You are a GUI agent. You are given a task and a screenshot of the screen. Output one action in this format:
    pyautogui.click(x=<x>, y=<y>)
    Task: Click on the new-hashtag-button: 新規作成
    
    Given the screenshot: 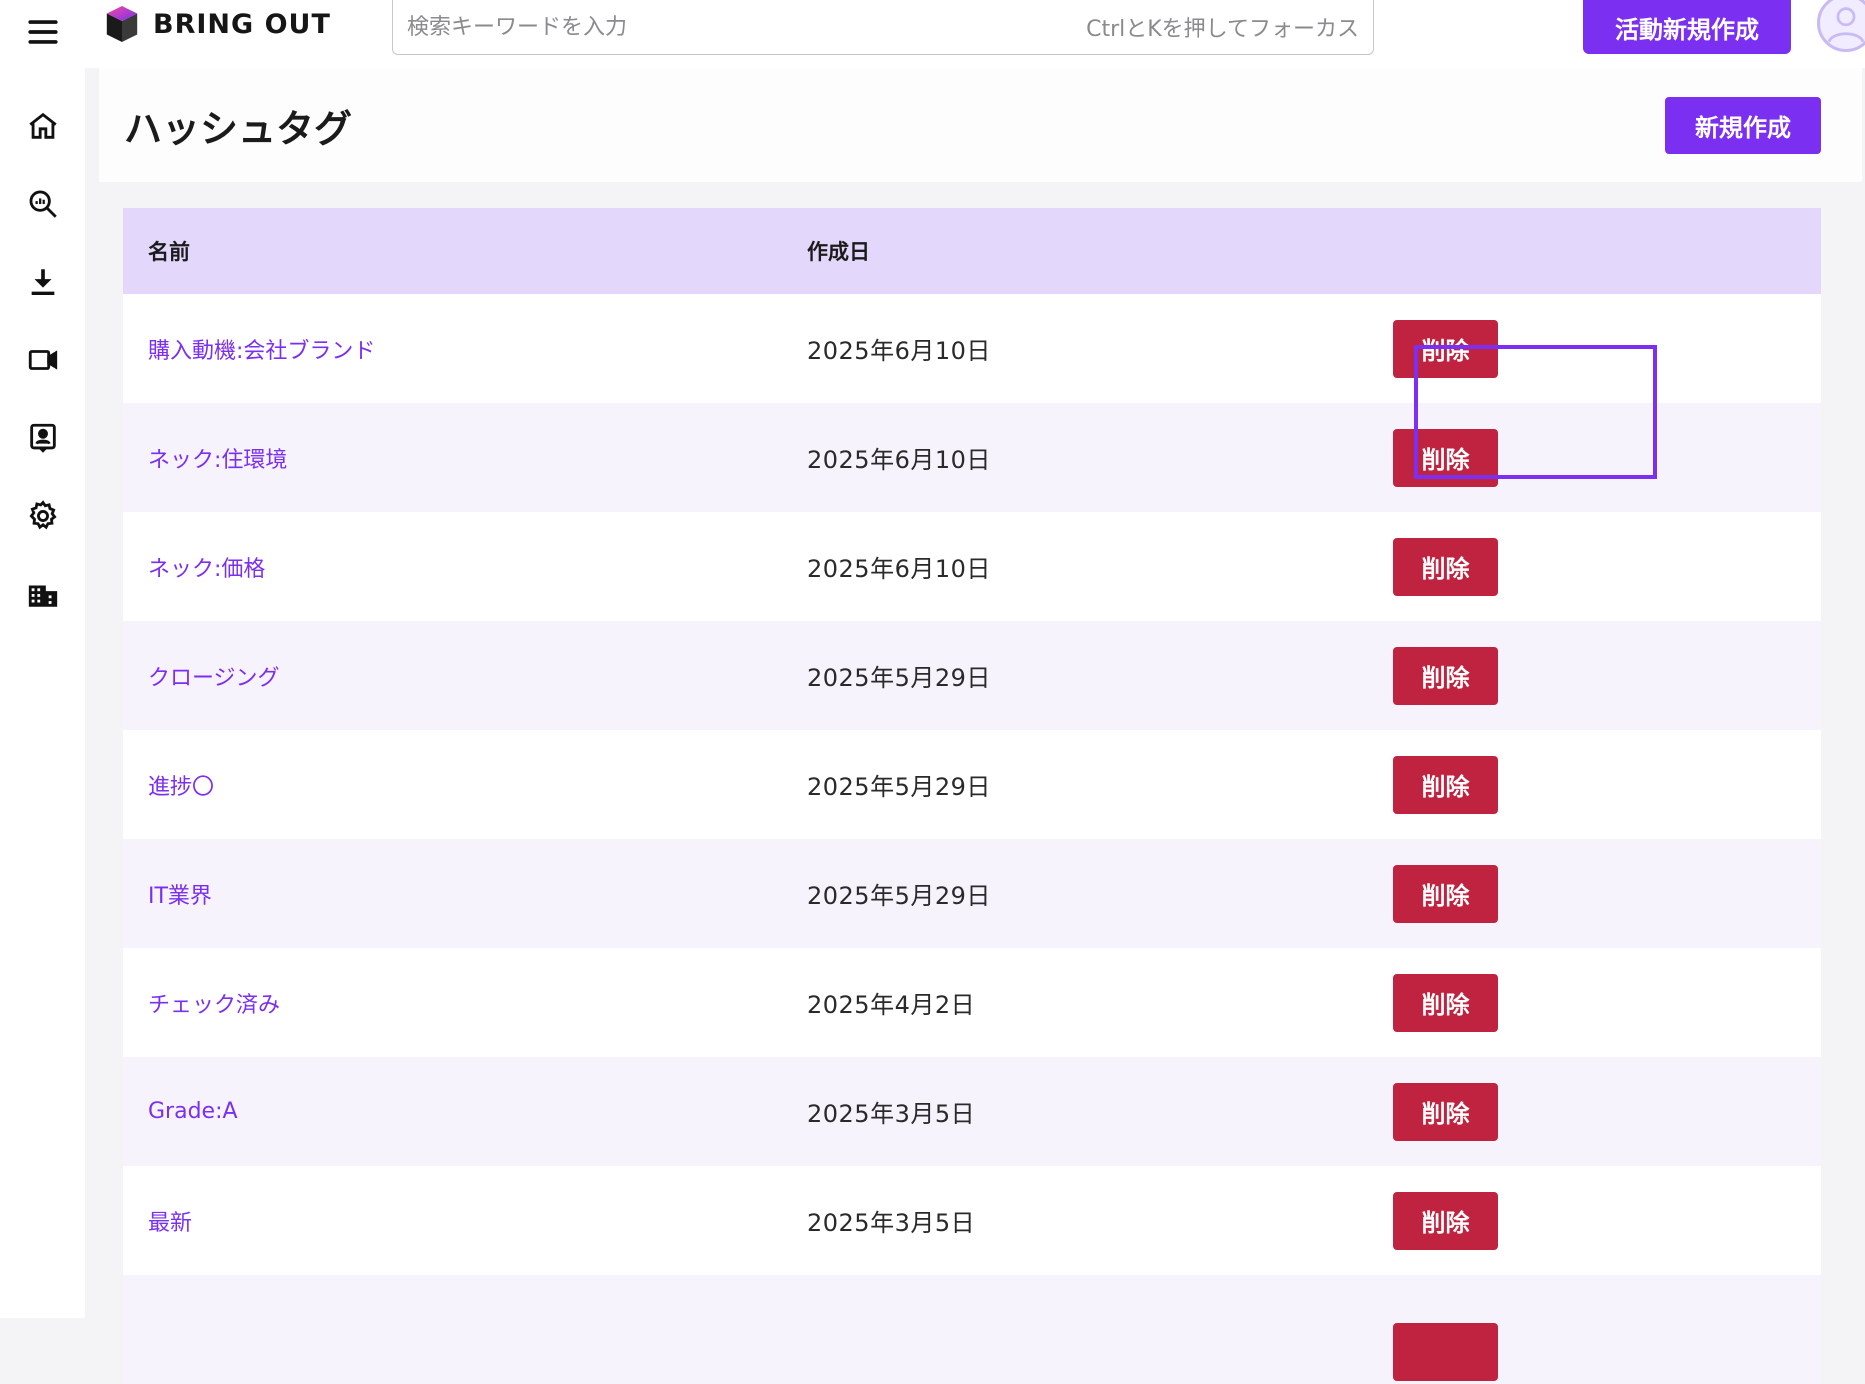 What is the action you would take?
    pyautogui.click(x=1743, y=125)
    